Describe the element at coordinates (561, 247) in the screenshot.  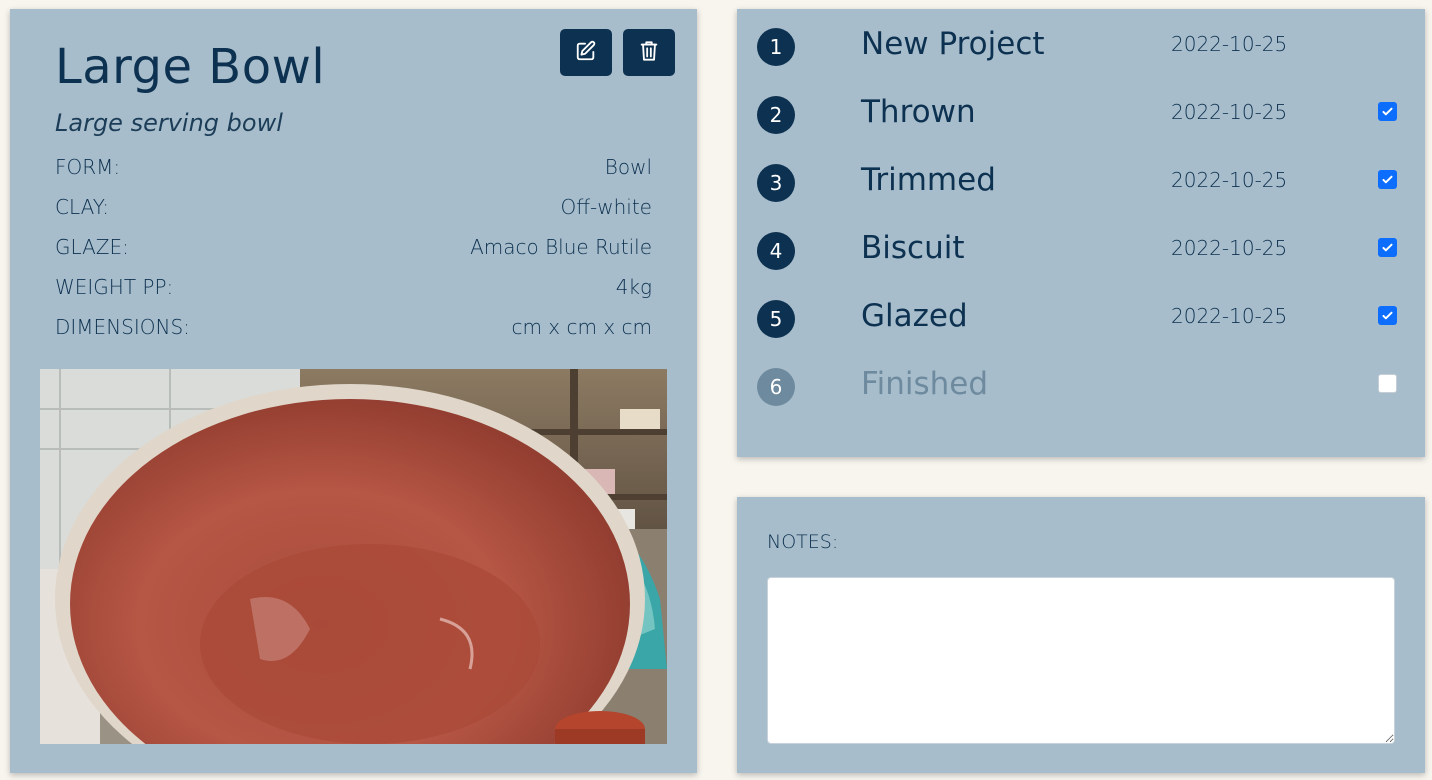
I see `detail-value: Amaco Blue Rutile` at that location.